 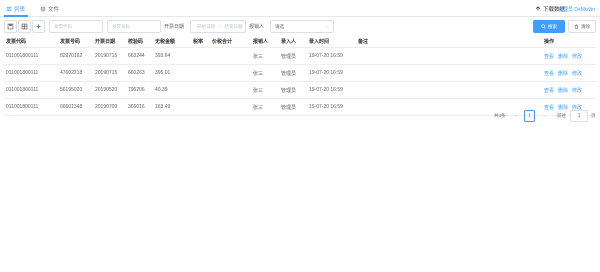 I want to click on invoice-code-placeholder: 发票代码, so click(x=63, y=26).